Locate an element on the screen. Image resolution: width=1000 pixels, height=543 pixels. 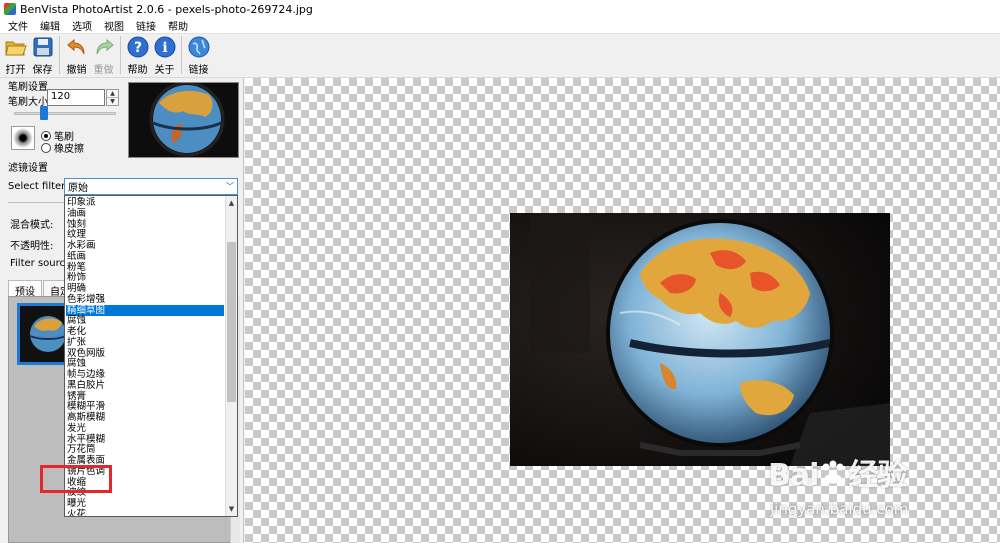
dropdown-option: 锈膏 is located at coordinates (145, 396).